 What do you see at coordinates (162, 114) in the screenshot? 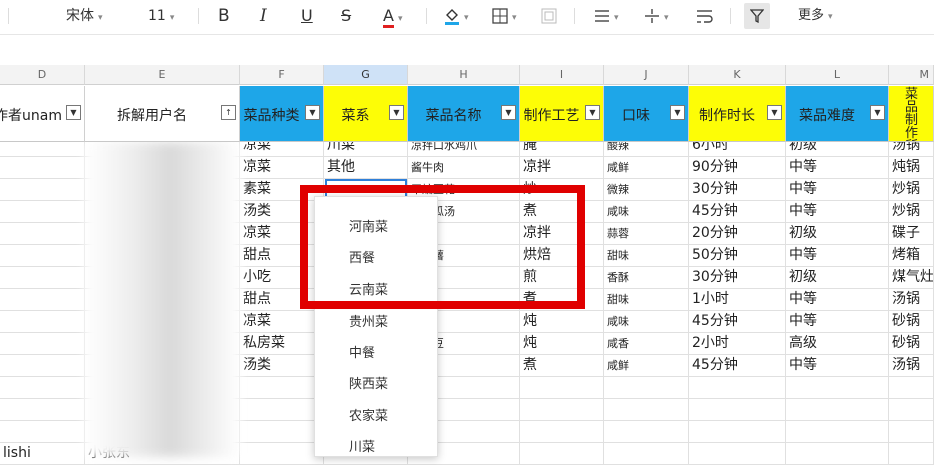
I see `header-cell-username: 拆解用户名 ↑` at bounding box center [162, 114].